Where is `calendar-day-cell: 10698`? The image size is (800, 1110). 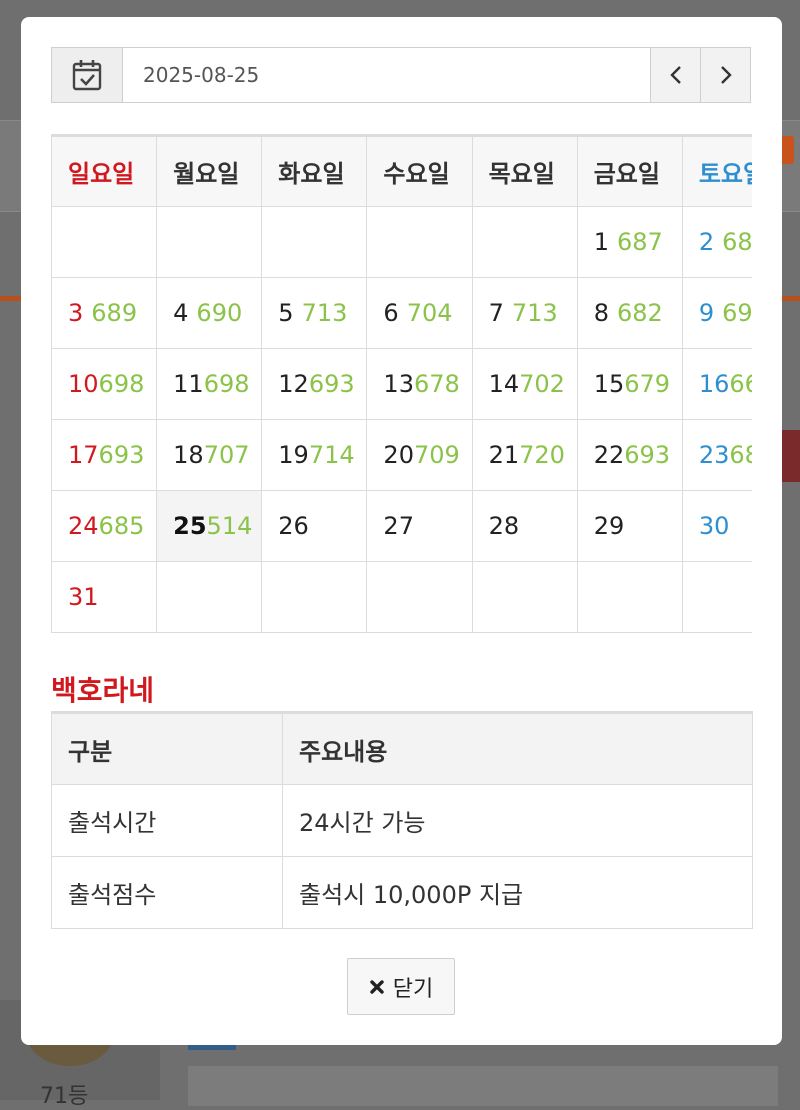
calendar-day-cell: 10698 is located at coordinates (104, 384).